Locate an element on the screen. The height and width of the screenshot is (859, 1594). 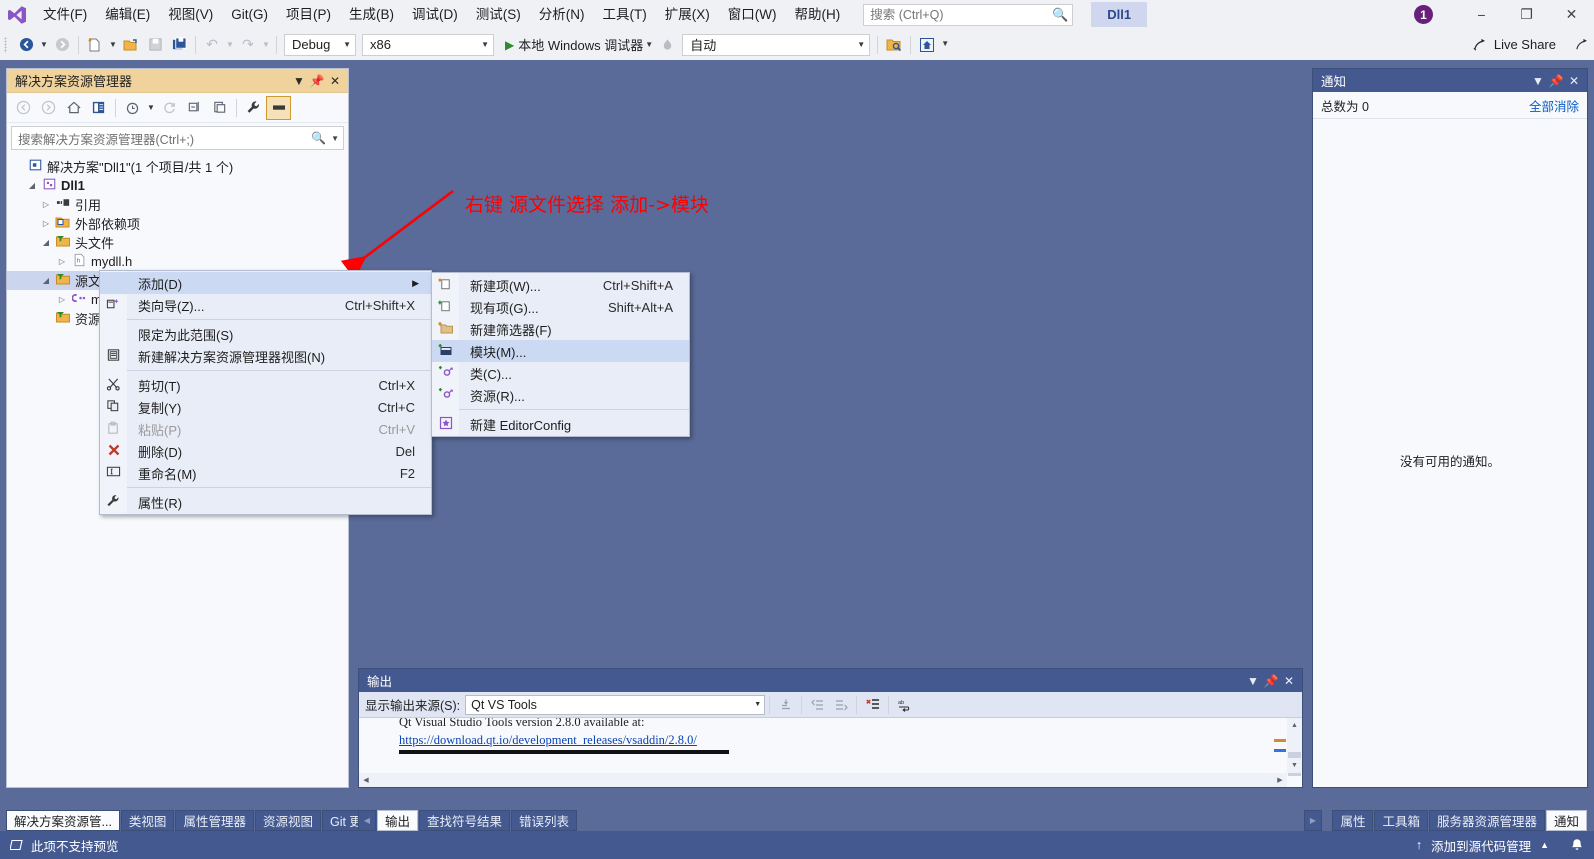
se-home-icon is located at coordinates (73, 108).